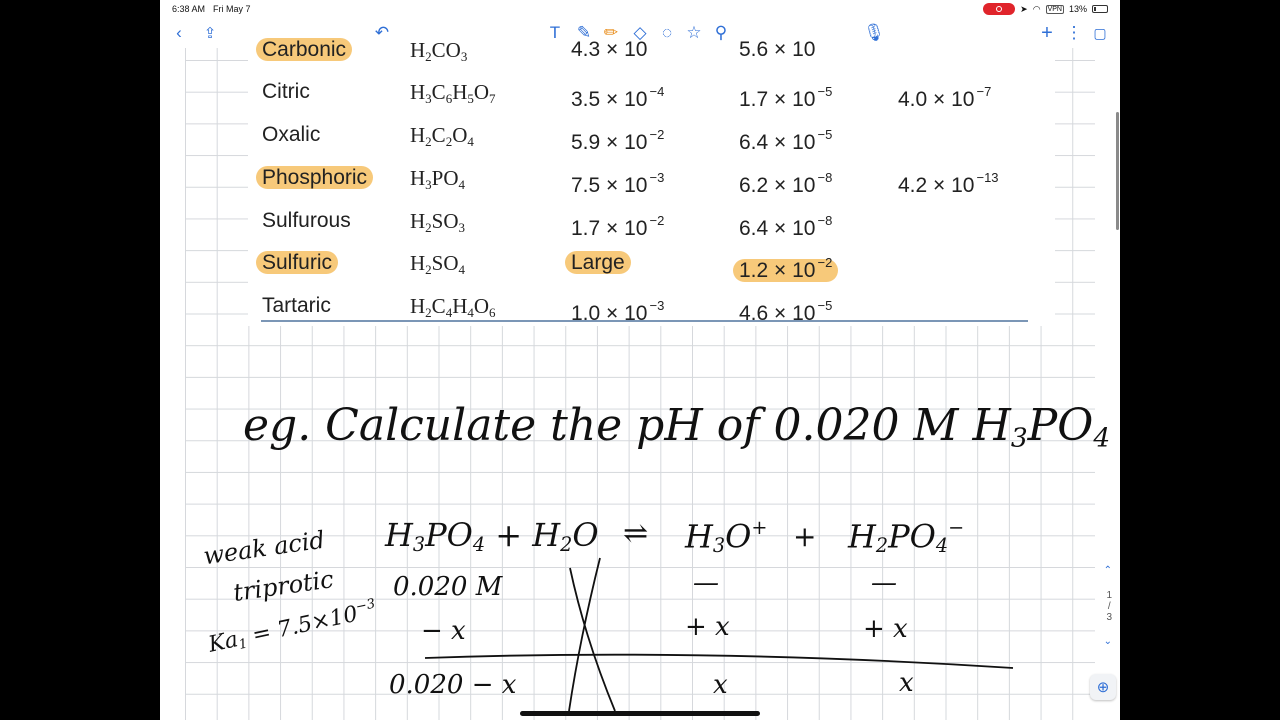 The image size is (1280, 720). Describe the element at coordinates (719, 661) in the screenshot. I see `ice-divider-stroke` at that location.